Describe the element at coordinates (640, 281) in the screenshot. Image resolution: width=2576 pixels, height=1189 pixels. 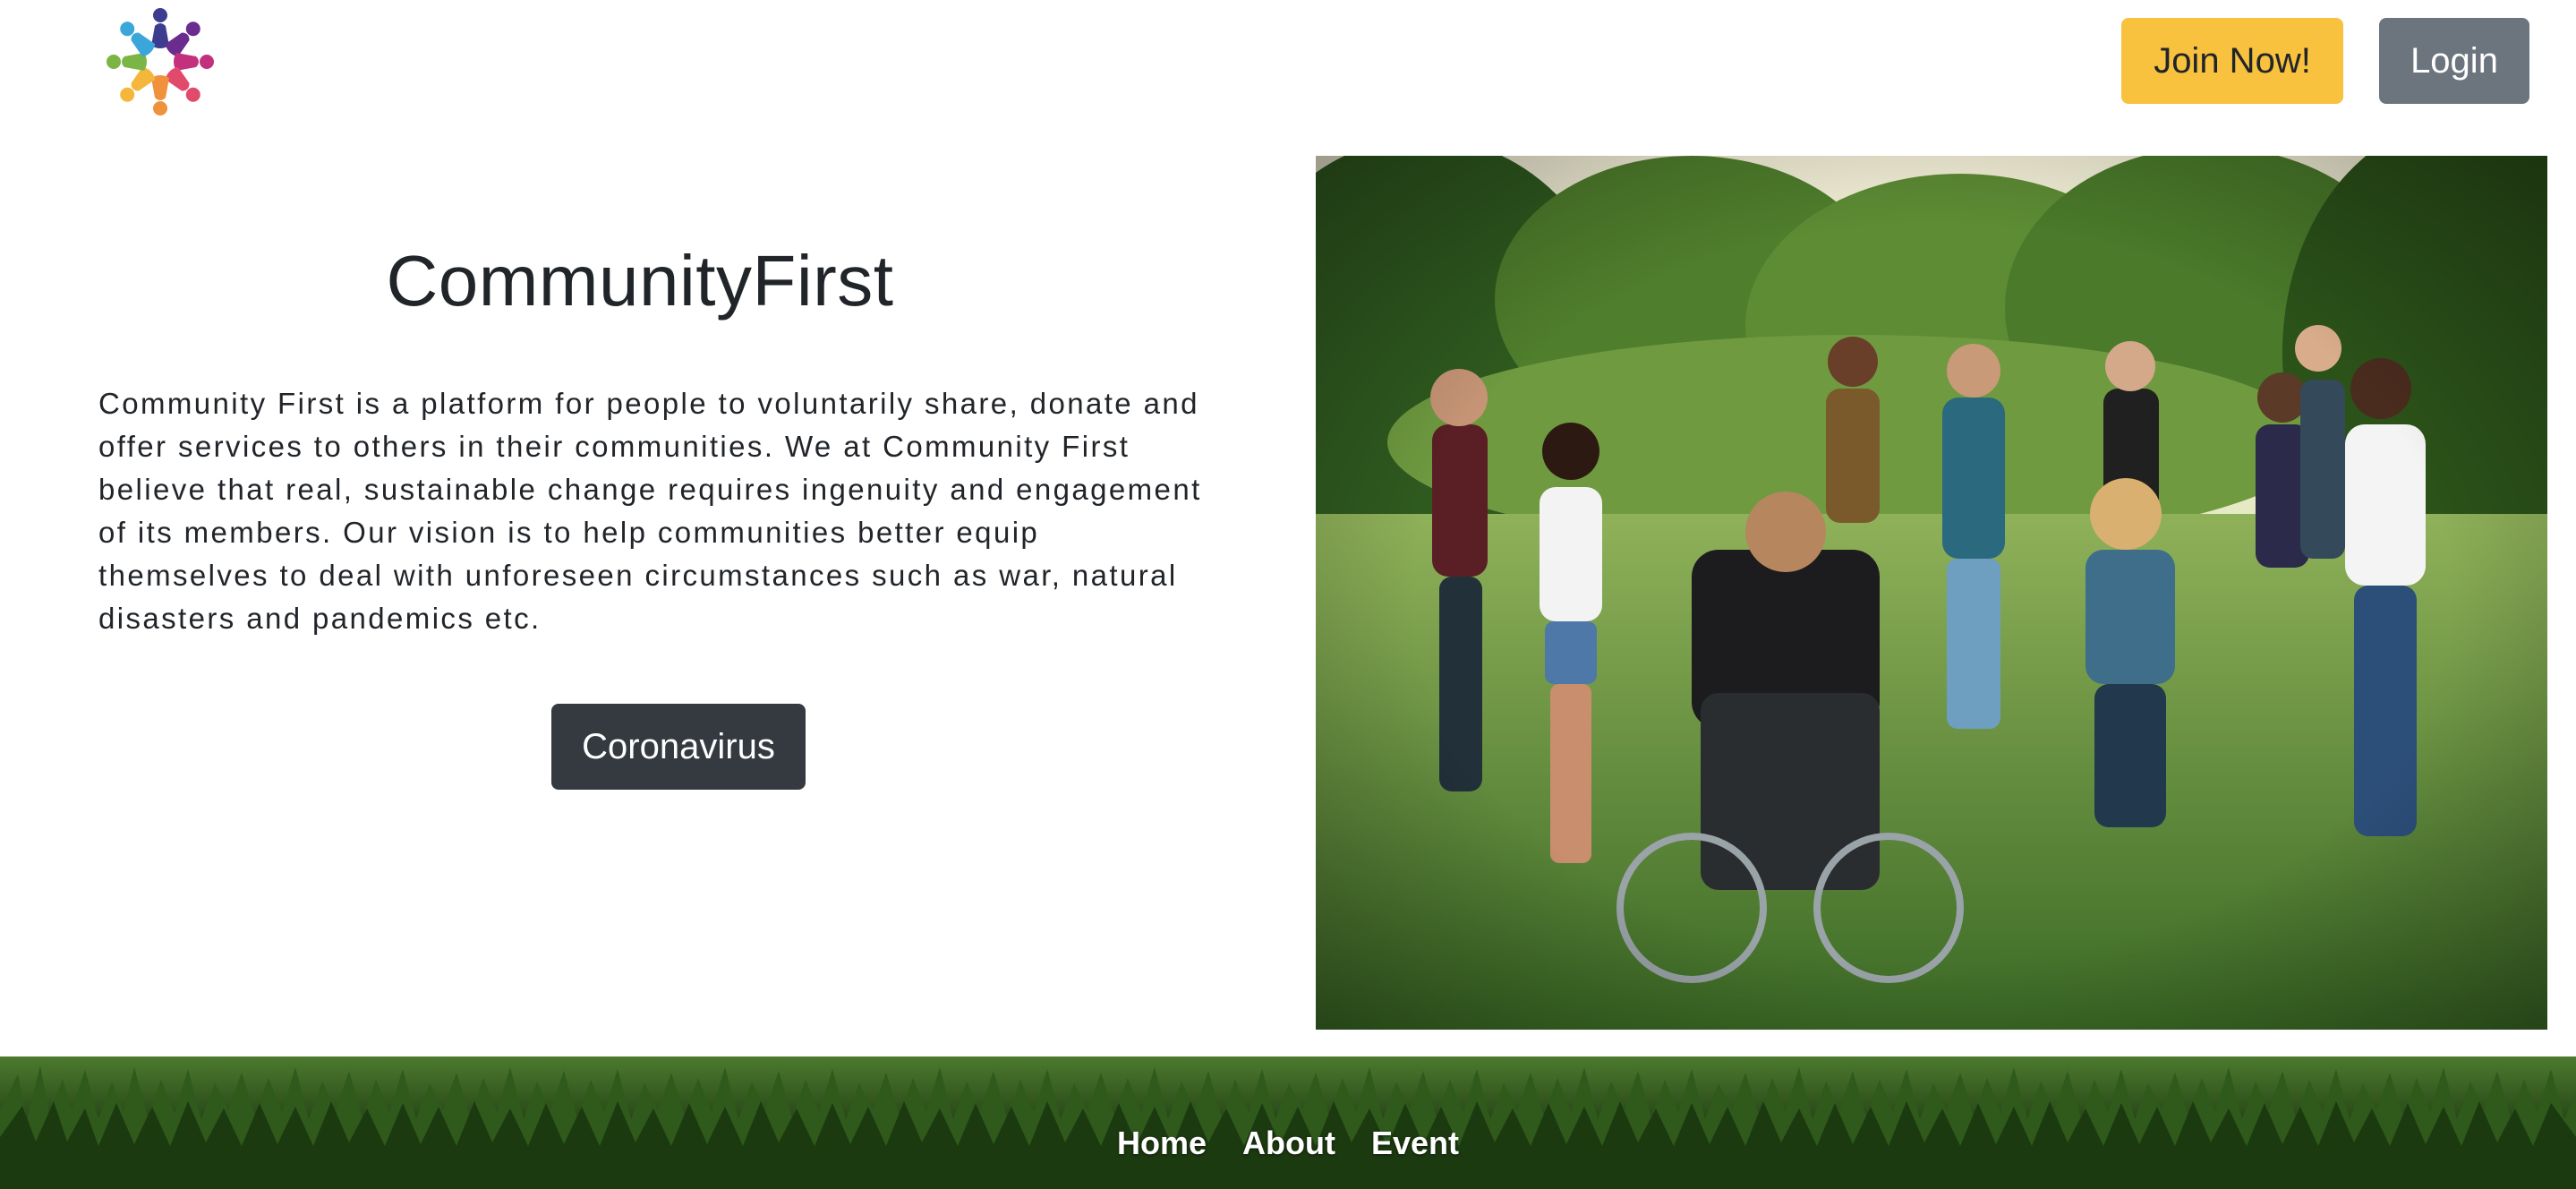
I see `page-title: CommunityFirst` at that location.